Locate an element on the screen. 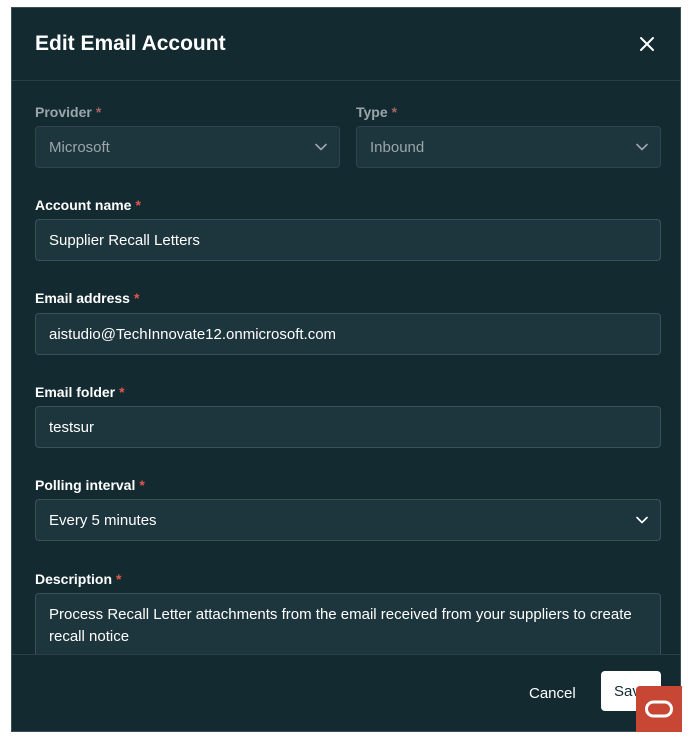 This screenshot has height=742, width=693. account-name-input: Supplier Recall Letters is located at coordinates (348, 240).